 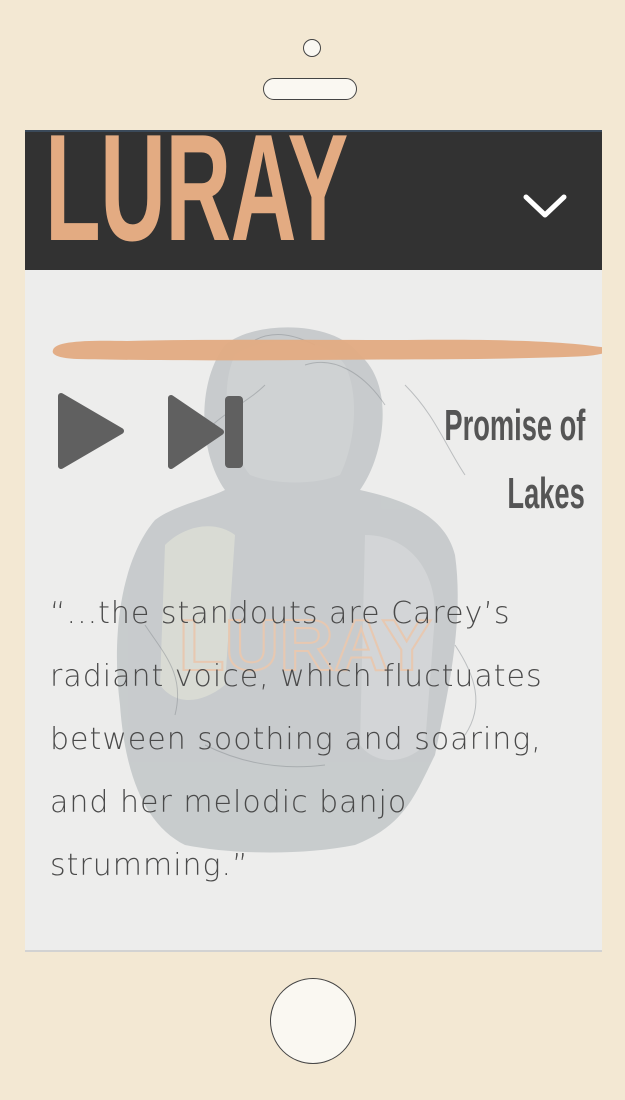 What do you see at coordinates (310, 89) in the screenshot?
I see `phone-speaker` at bounding box center [310, 89].